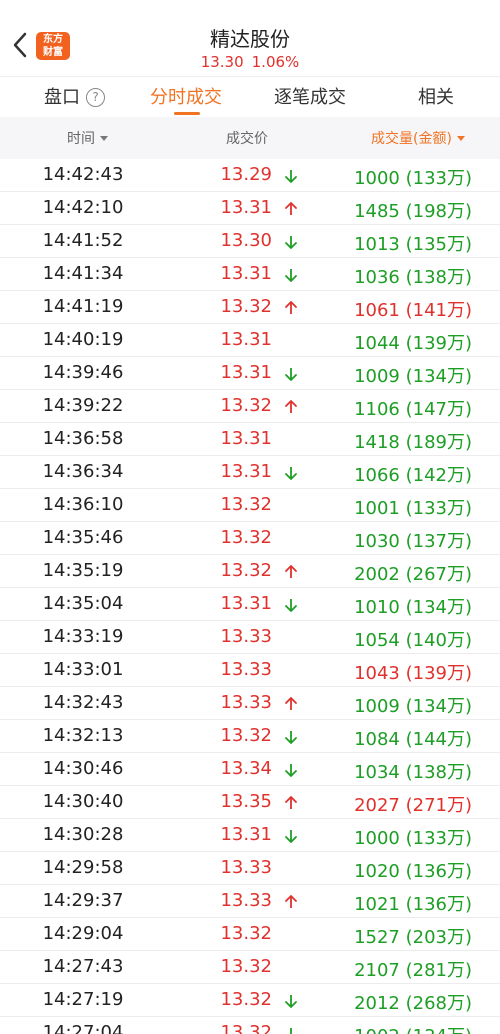  I want to click on trade-row: 14:35:46 13.32 1030 (137万), so click(250, 538).